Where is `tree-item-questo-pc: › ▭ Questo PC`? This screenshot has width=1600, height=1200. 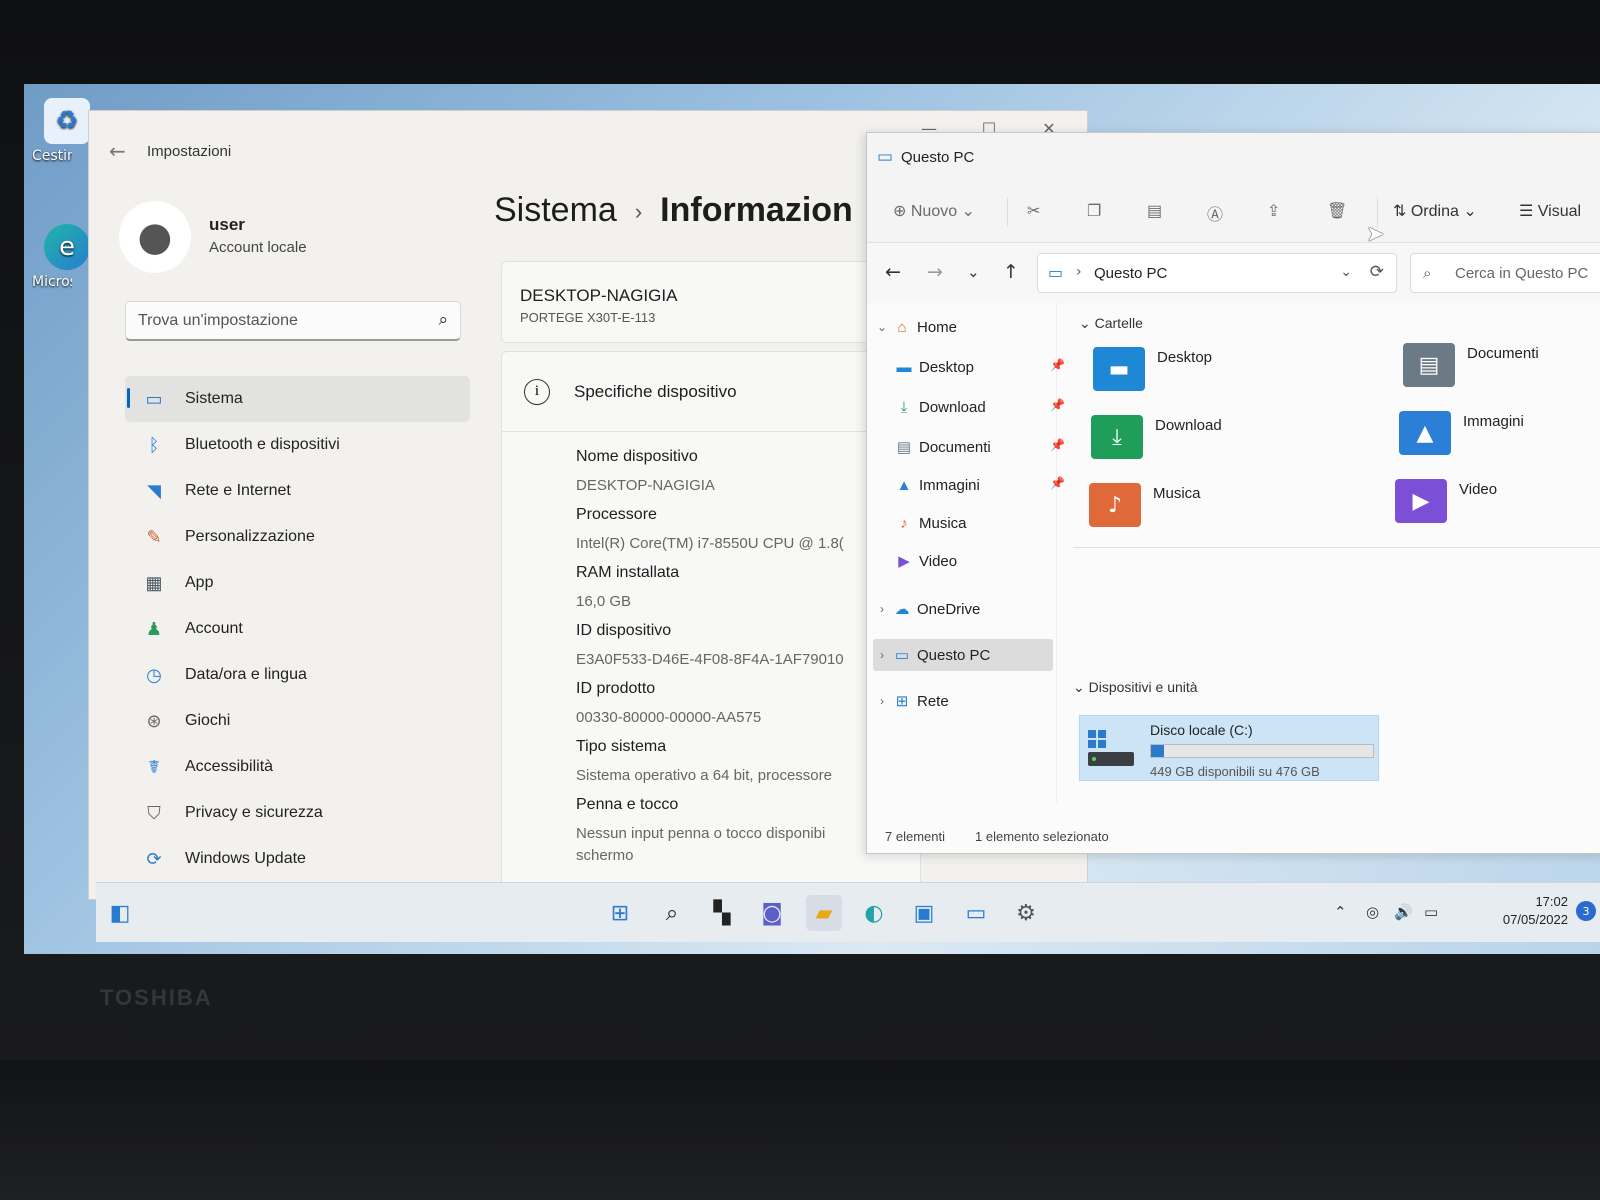
tree-item-questo-pc: › ▭ Questo PC is located at coordinates (963, 655).